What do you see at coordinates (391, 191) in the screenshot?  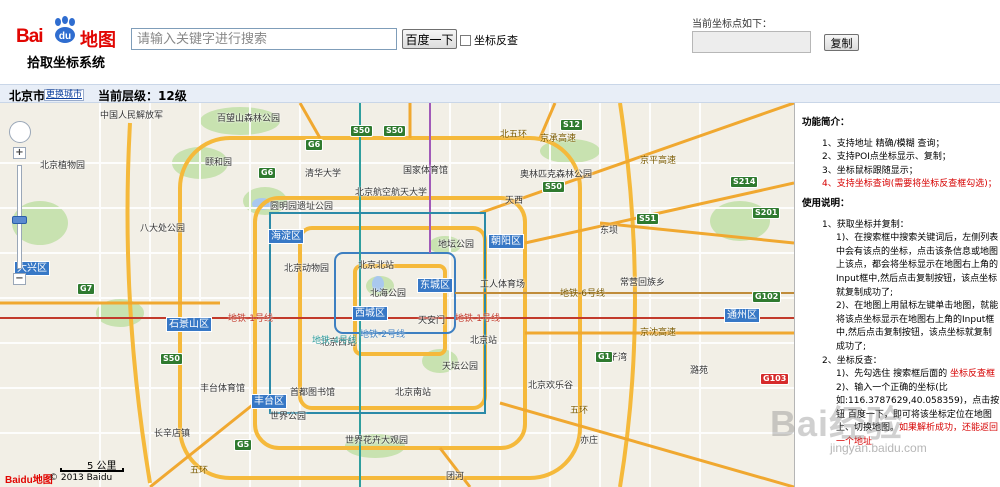 I see `place-label: 北京航空航天大学` at bounding box center [391, 191].